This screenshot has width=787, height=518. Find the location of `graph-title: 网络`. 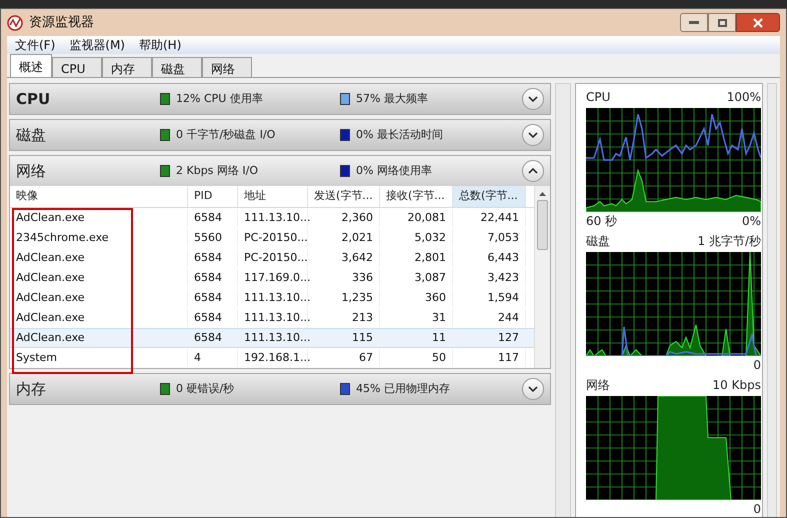

graph-title: 网络 is located at coordinates (598, 385).